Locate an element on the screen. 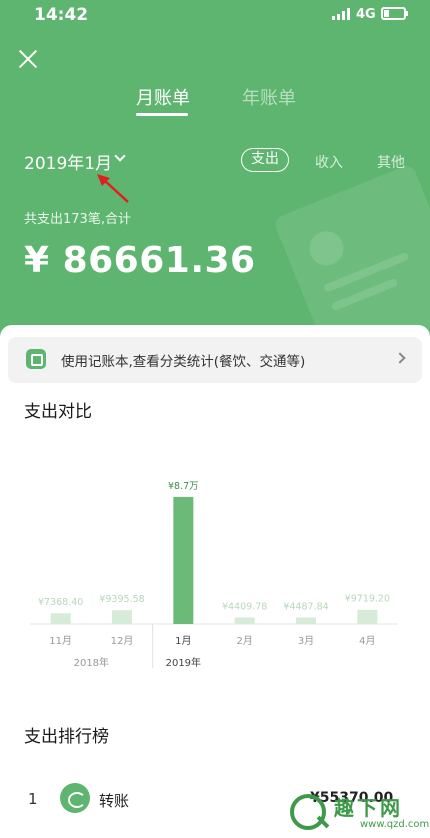  watermark-text: 趣下网 is located at coordinates (368, 808).